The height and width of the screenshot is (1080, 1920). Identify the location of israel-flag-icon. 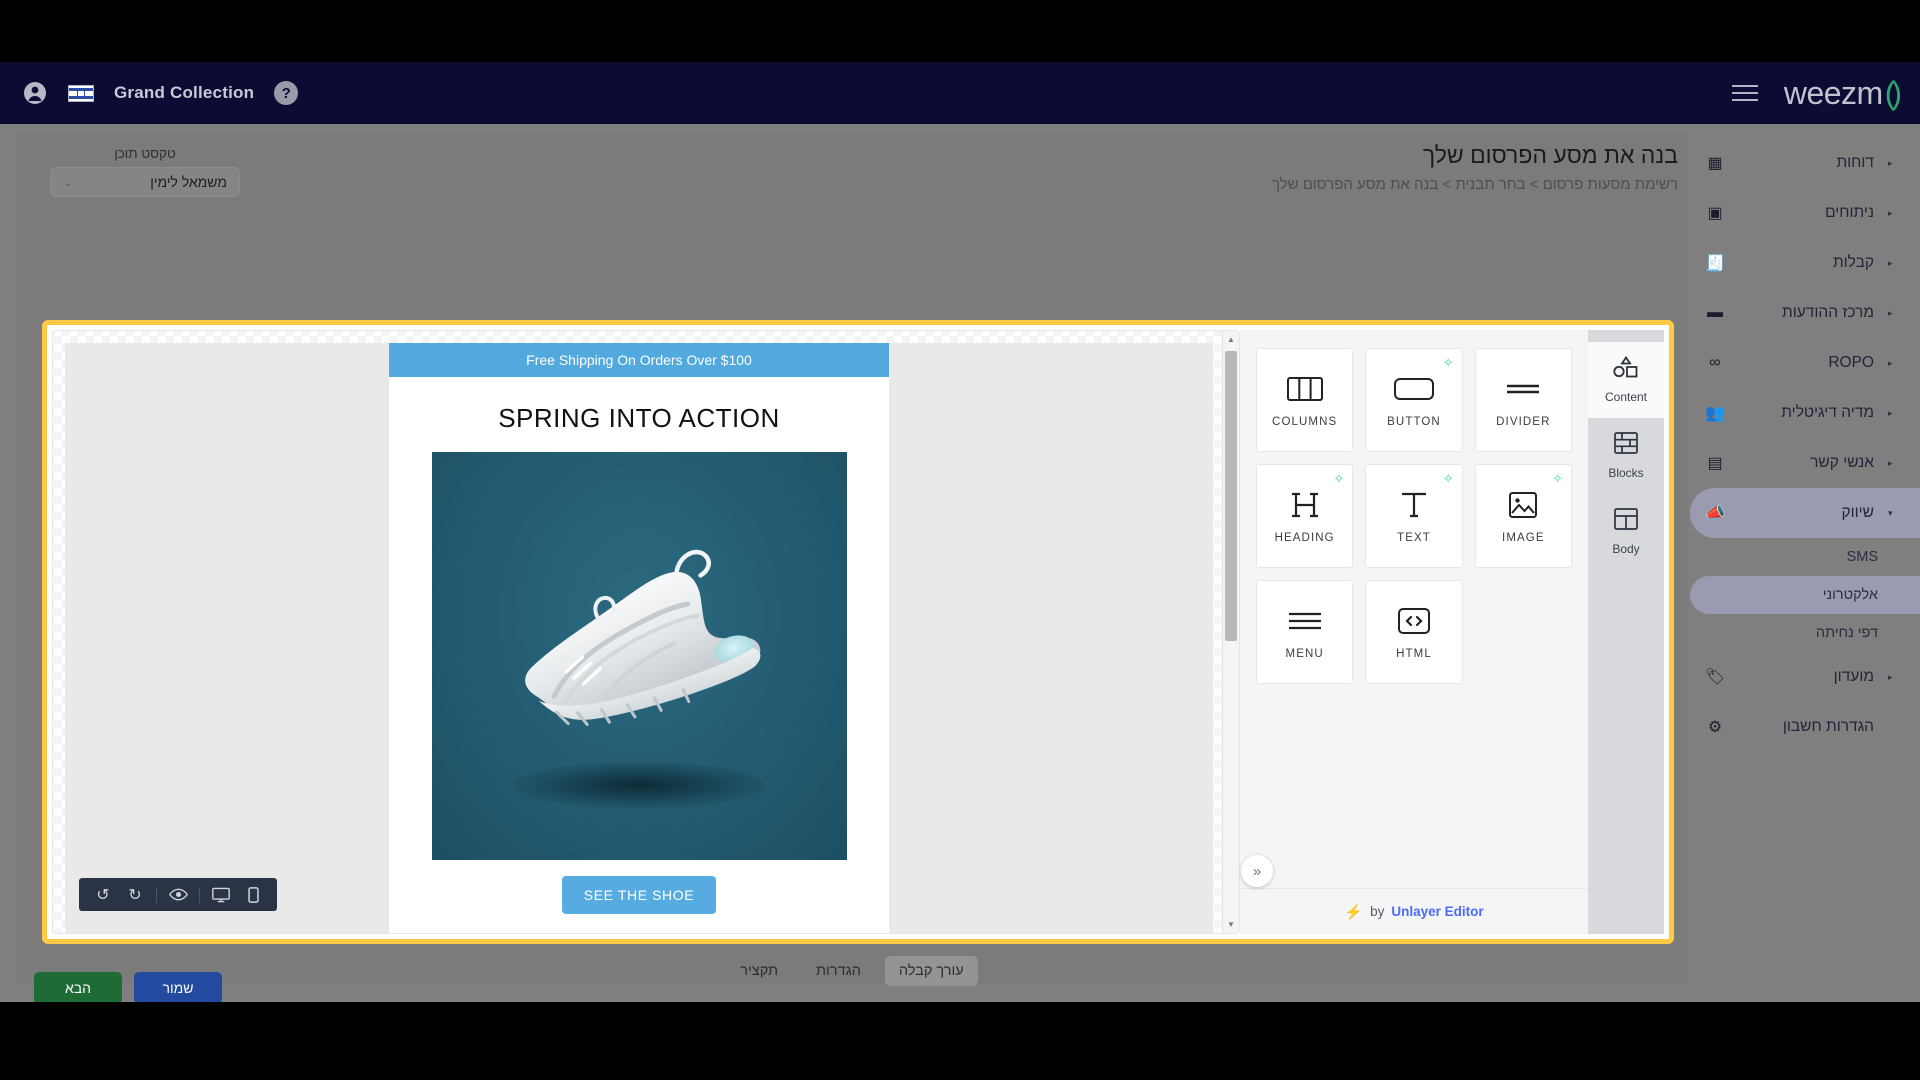
(81, 93).